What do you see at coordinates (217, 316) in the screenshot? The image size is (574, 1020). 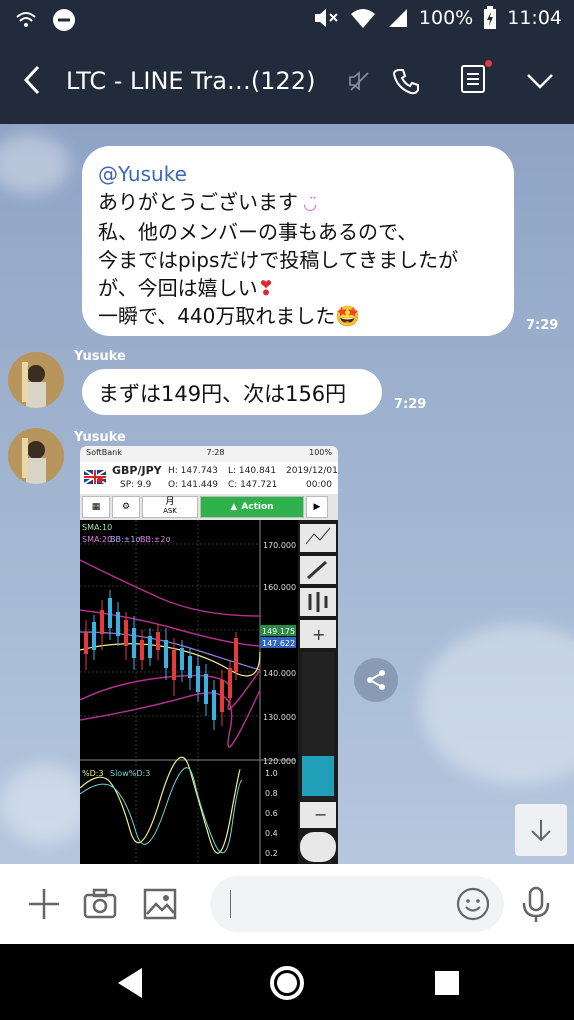 I see `message-line: 一瞬で、440万取れました` at bounding box center [217, 316].